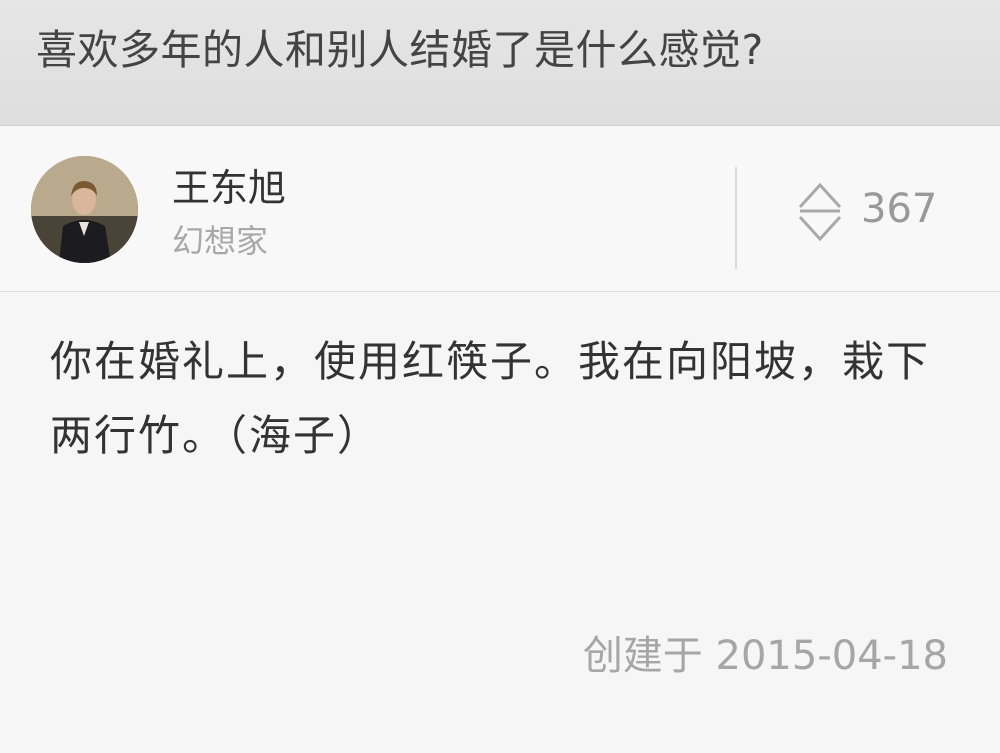 Image resolution: width=1000 pixels, height=753 pixels. I want to click on author-bio: 幻想家, so click(220, 241).